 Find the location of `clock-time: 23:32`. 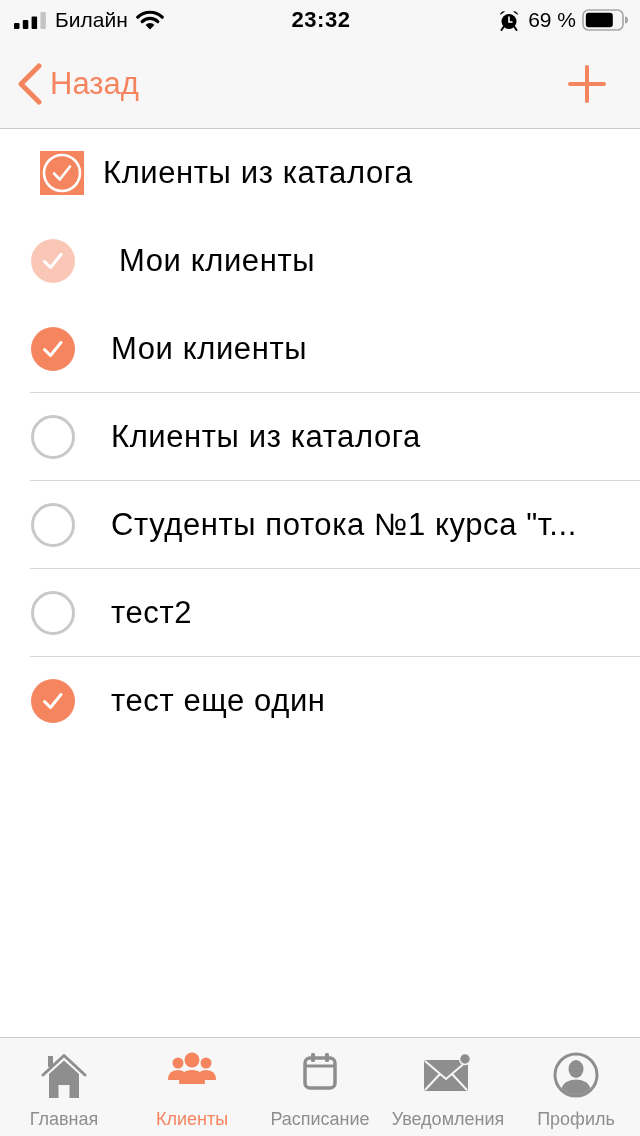

clock-time: 23:32 is located at coordinates (321, 20).